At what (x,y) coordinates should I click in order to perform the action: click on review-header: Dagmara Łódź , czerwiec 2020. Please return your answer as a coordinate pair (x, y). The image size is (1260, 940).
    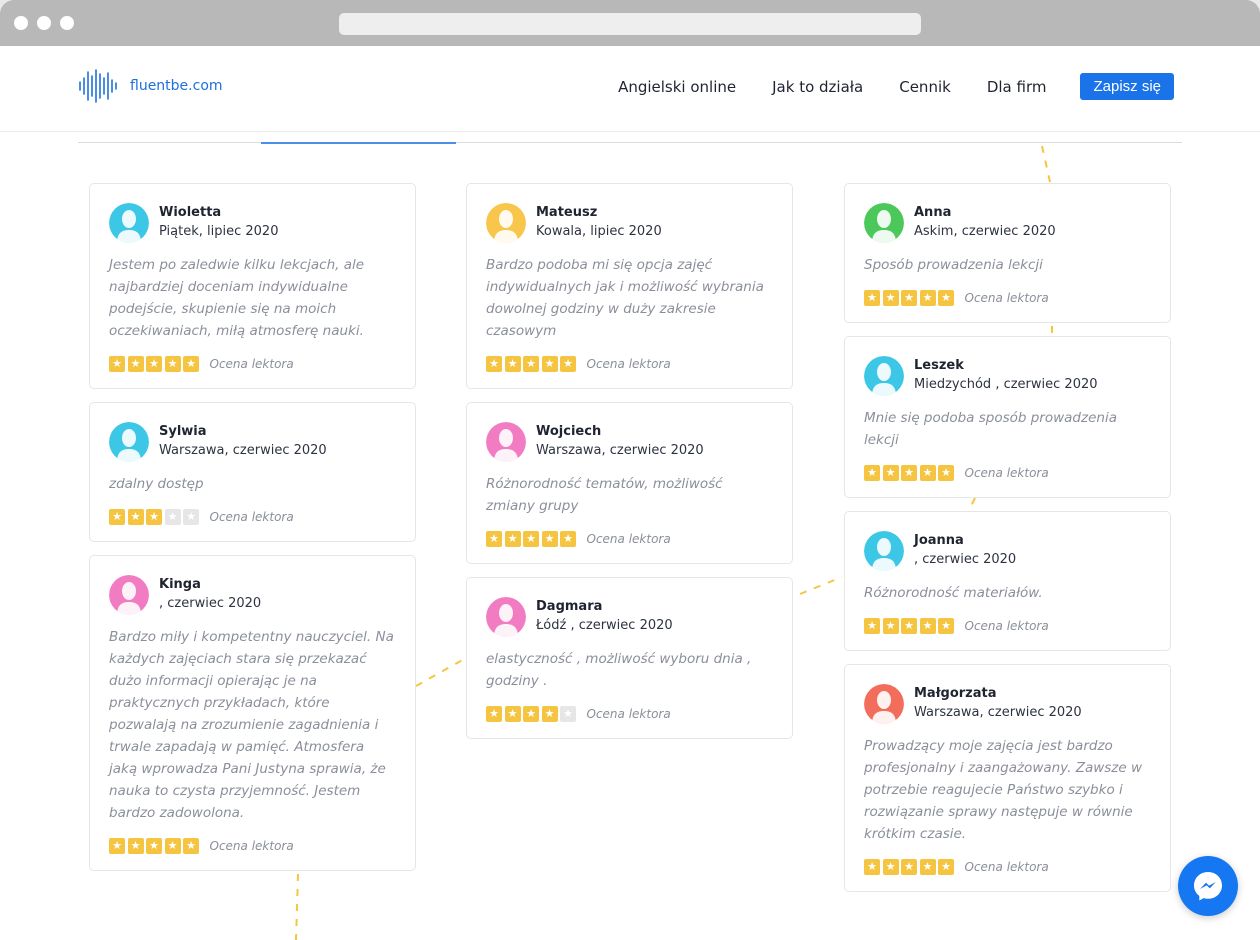
    Looking at the image, I should click on (629, 617).